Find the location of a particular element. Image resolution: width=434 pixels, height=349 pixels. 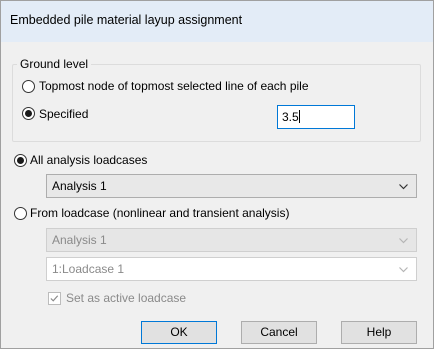

all-analysis-radio is located at coordinates (20, 160).